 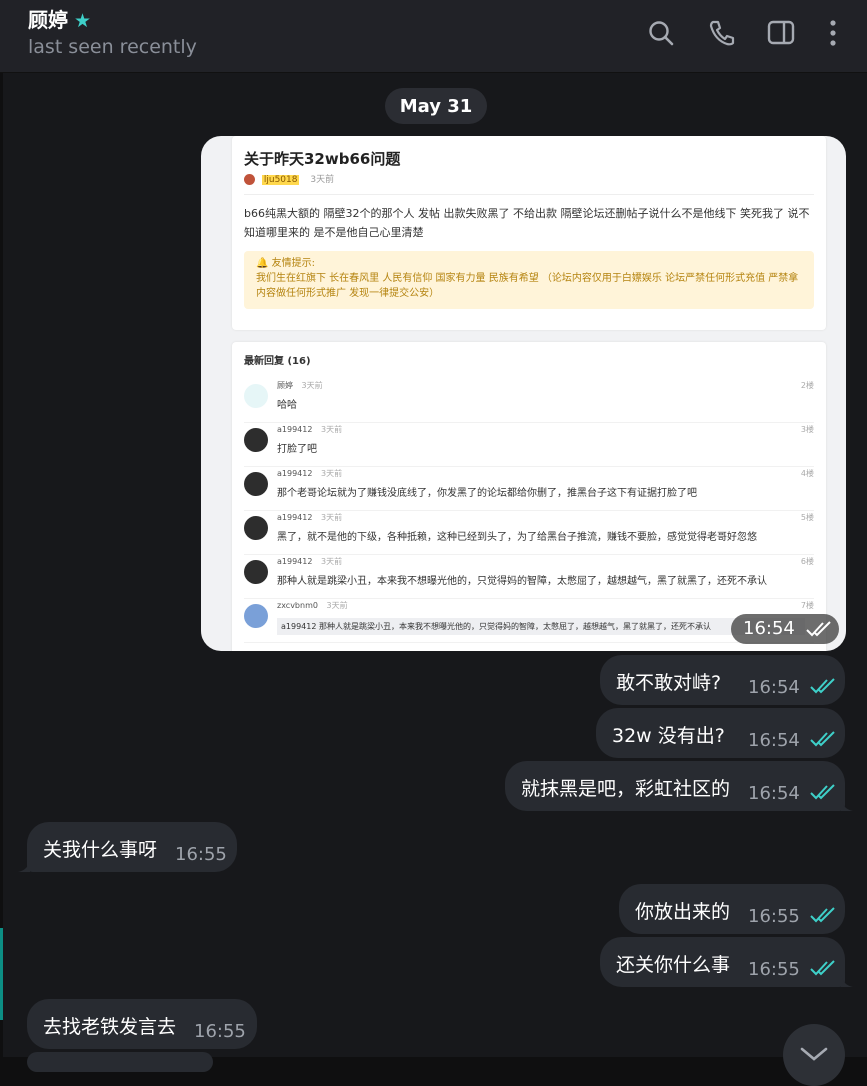 What do you see at coordinates (722, 962) in the screenshot?
I see `message-bubble-out: 还关你什么事 16:55` at bounding box center [722, 962].